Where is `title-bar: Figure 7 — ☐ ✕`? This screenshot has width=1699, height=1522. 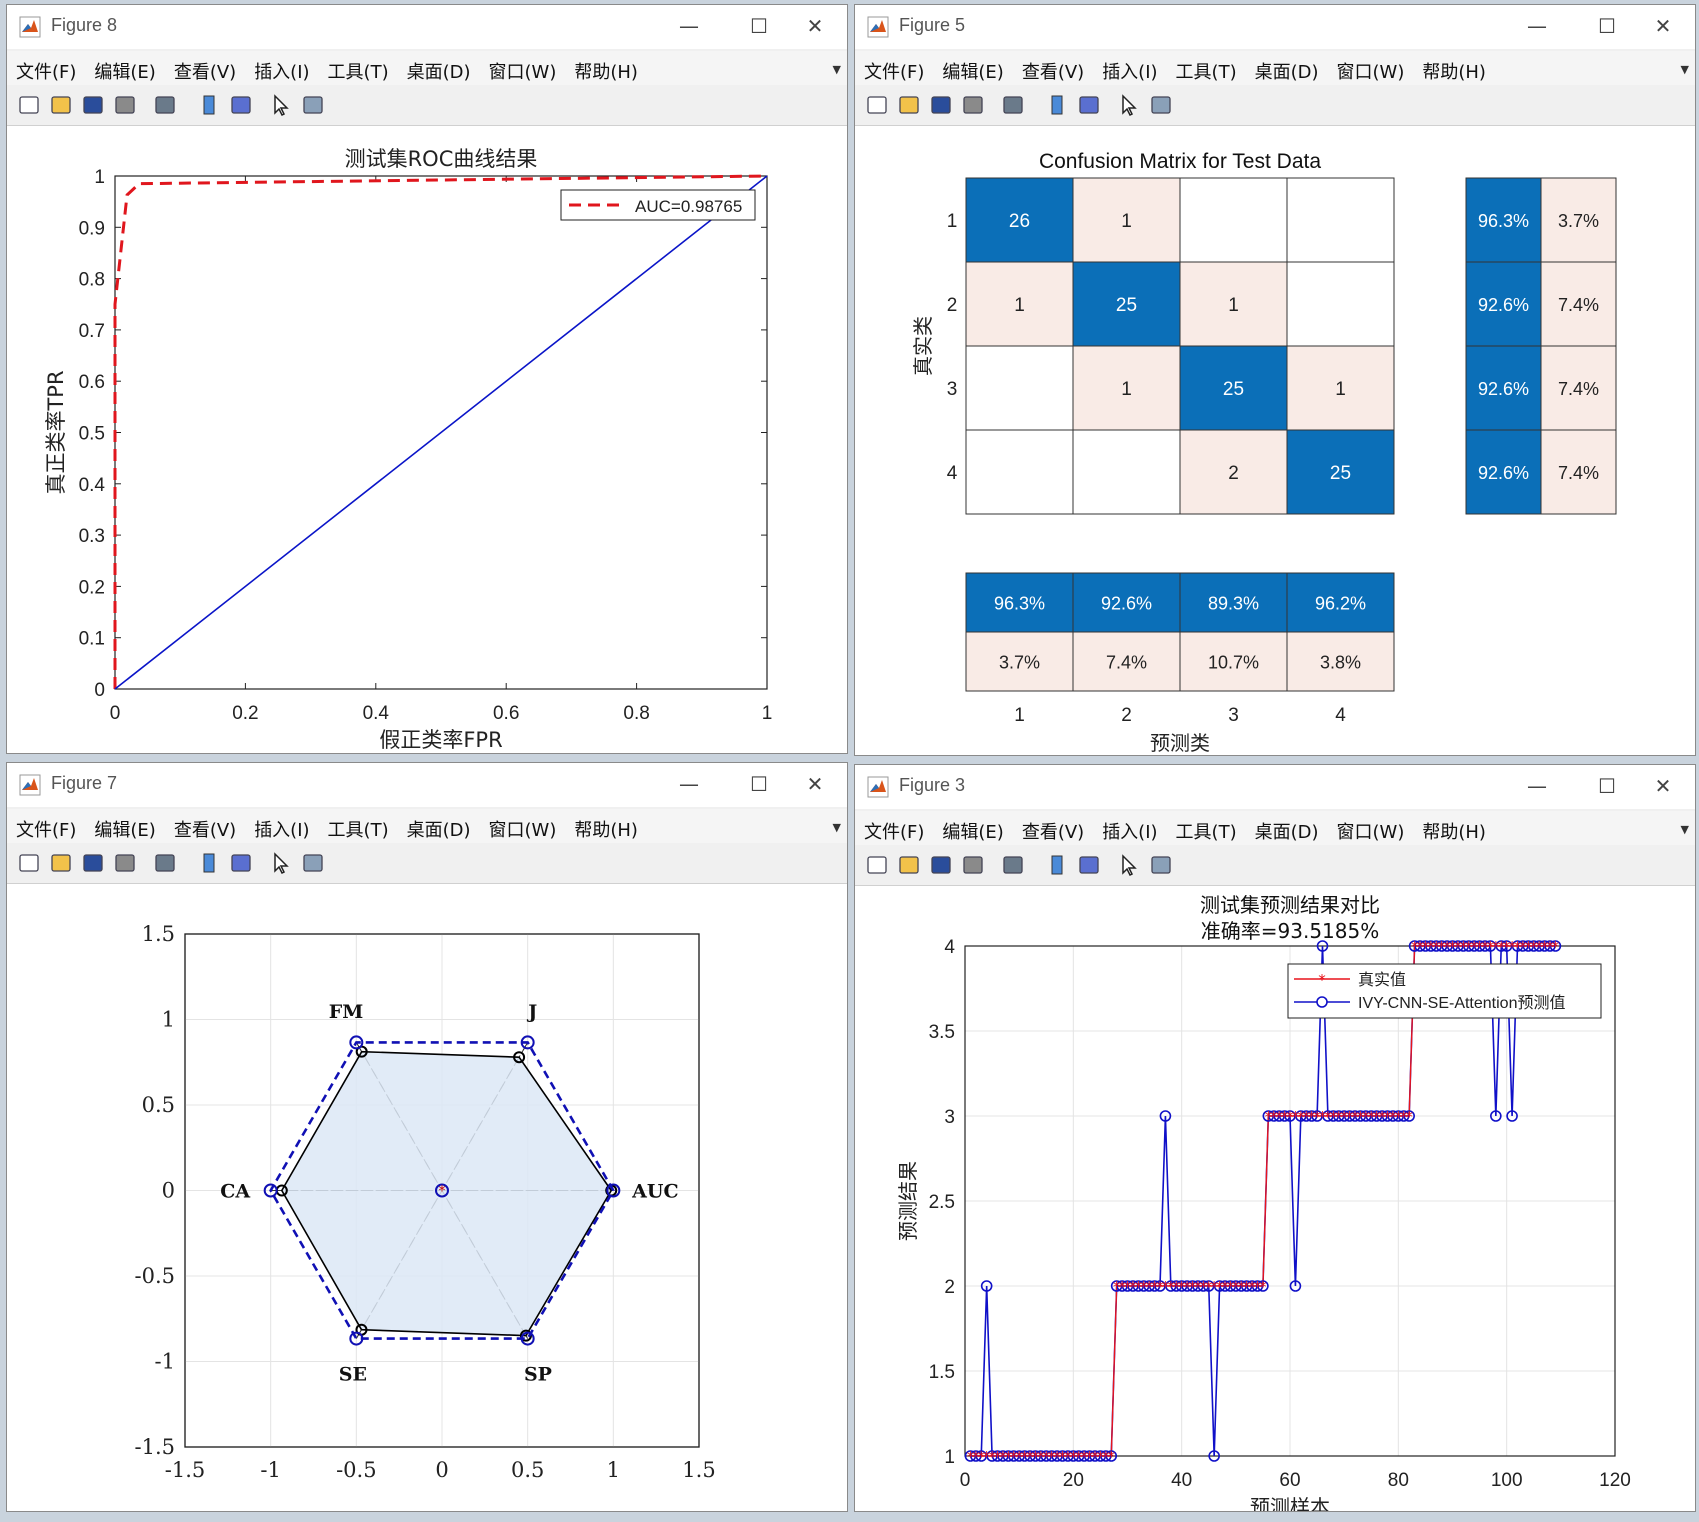
title-bar: Figure 7 — ☐ ✕ is located at coordinates (427, 785).